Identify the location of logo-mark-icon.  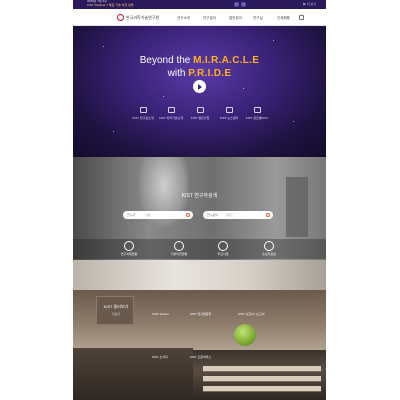
(120, 17).